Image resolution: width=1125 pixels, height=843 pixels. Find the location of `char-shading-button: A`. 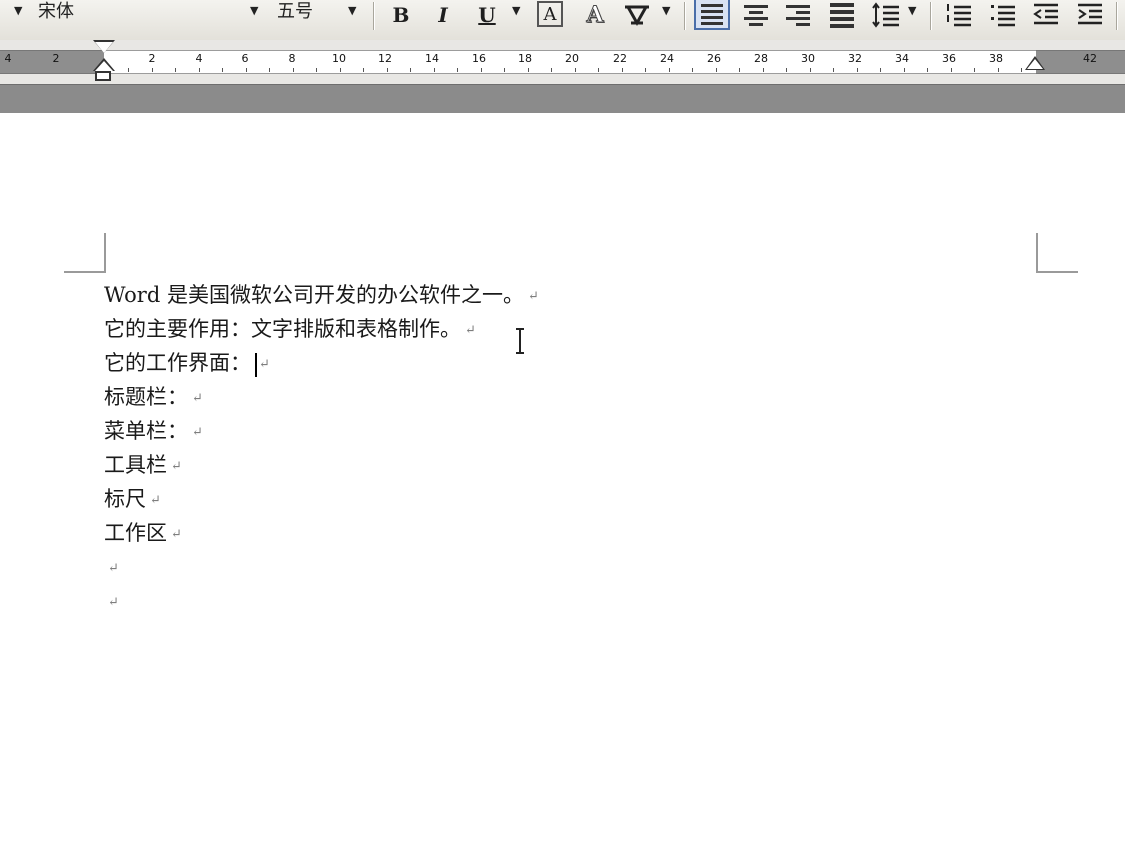

char-shading-button: A is located at coordinates (595, 15).